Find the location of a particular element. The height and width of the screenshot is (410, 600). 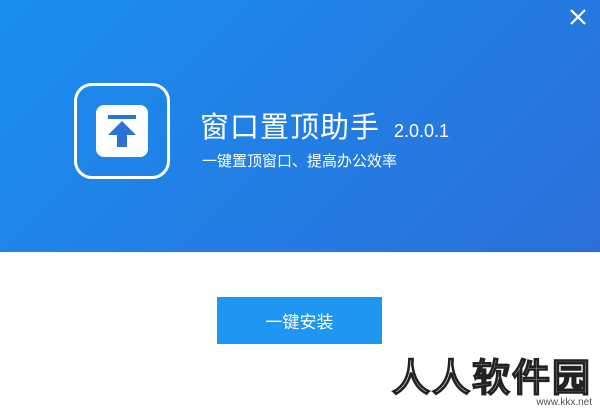

close-button is located at coordinates (578, 17).